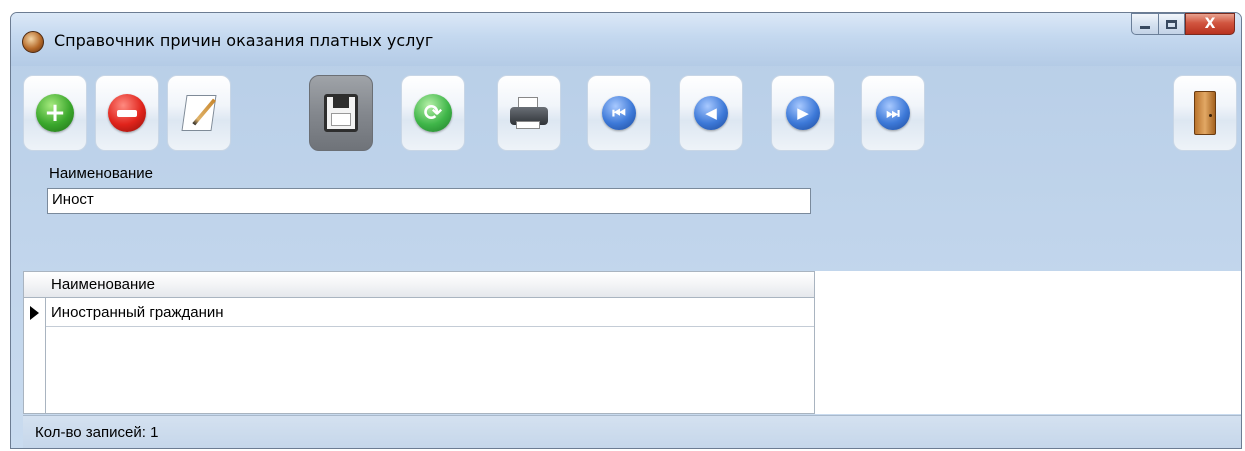  I want to click on app-icon, so click(33, 42).